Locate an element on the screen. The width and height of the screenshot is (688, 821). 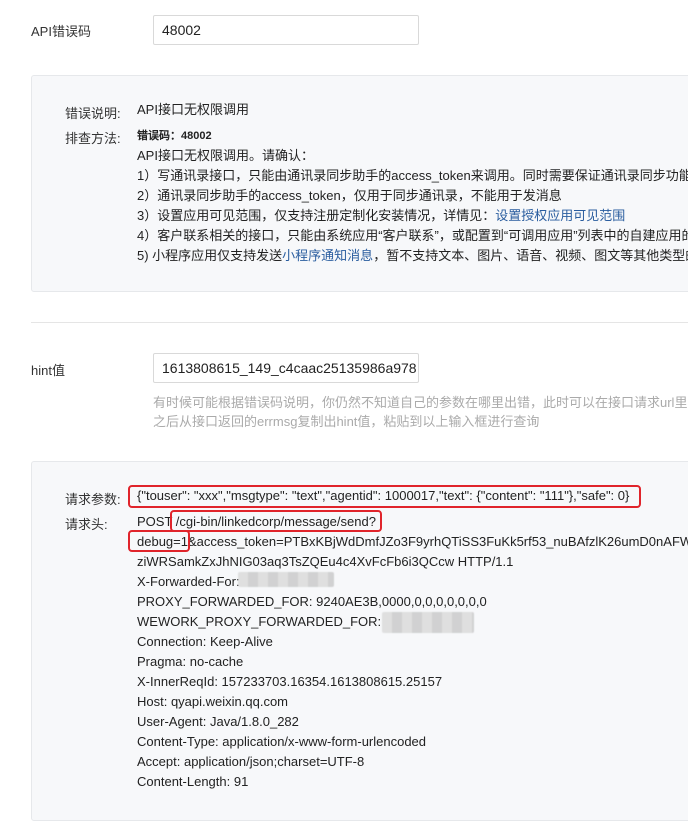
header-line-host: Host: qyapi.weixin.qq.com is located at coordinates (213, 701).